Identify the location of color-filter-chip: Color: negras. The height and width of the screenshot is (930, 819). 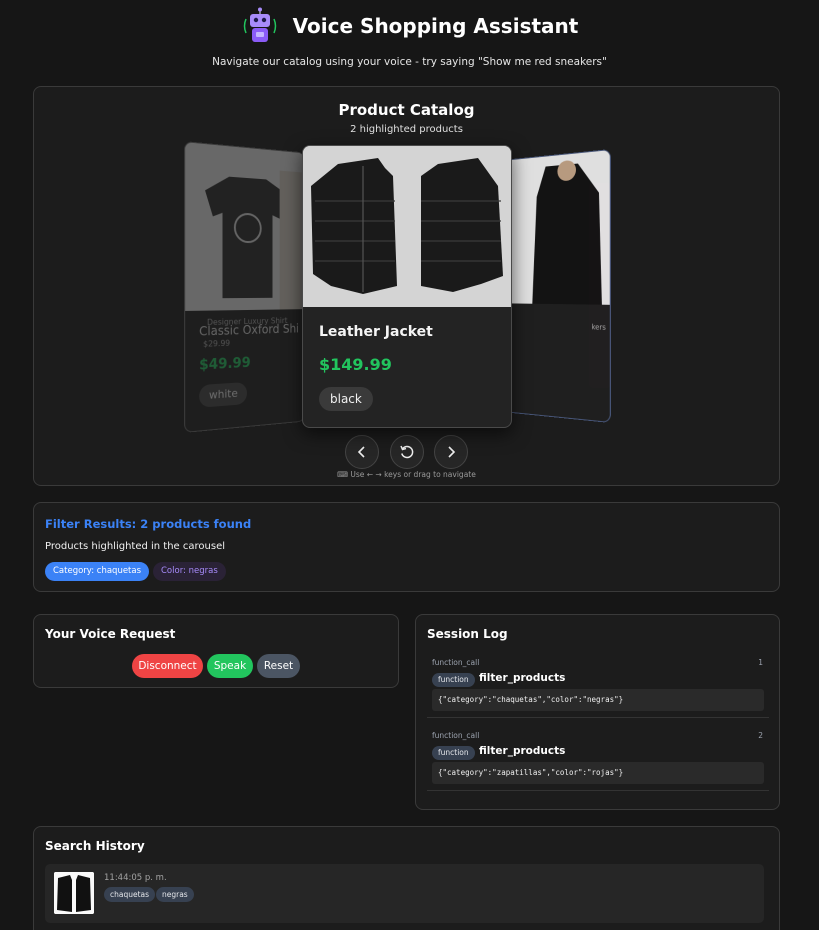
(189, 571).